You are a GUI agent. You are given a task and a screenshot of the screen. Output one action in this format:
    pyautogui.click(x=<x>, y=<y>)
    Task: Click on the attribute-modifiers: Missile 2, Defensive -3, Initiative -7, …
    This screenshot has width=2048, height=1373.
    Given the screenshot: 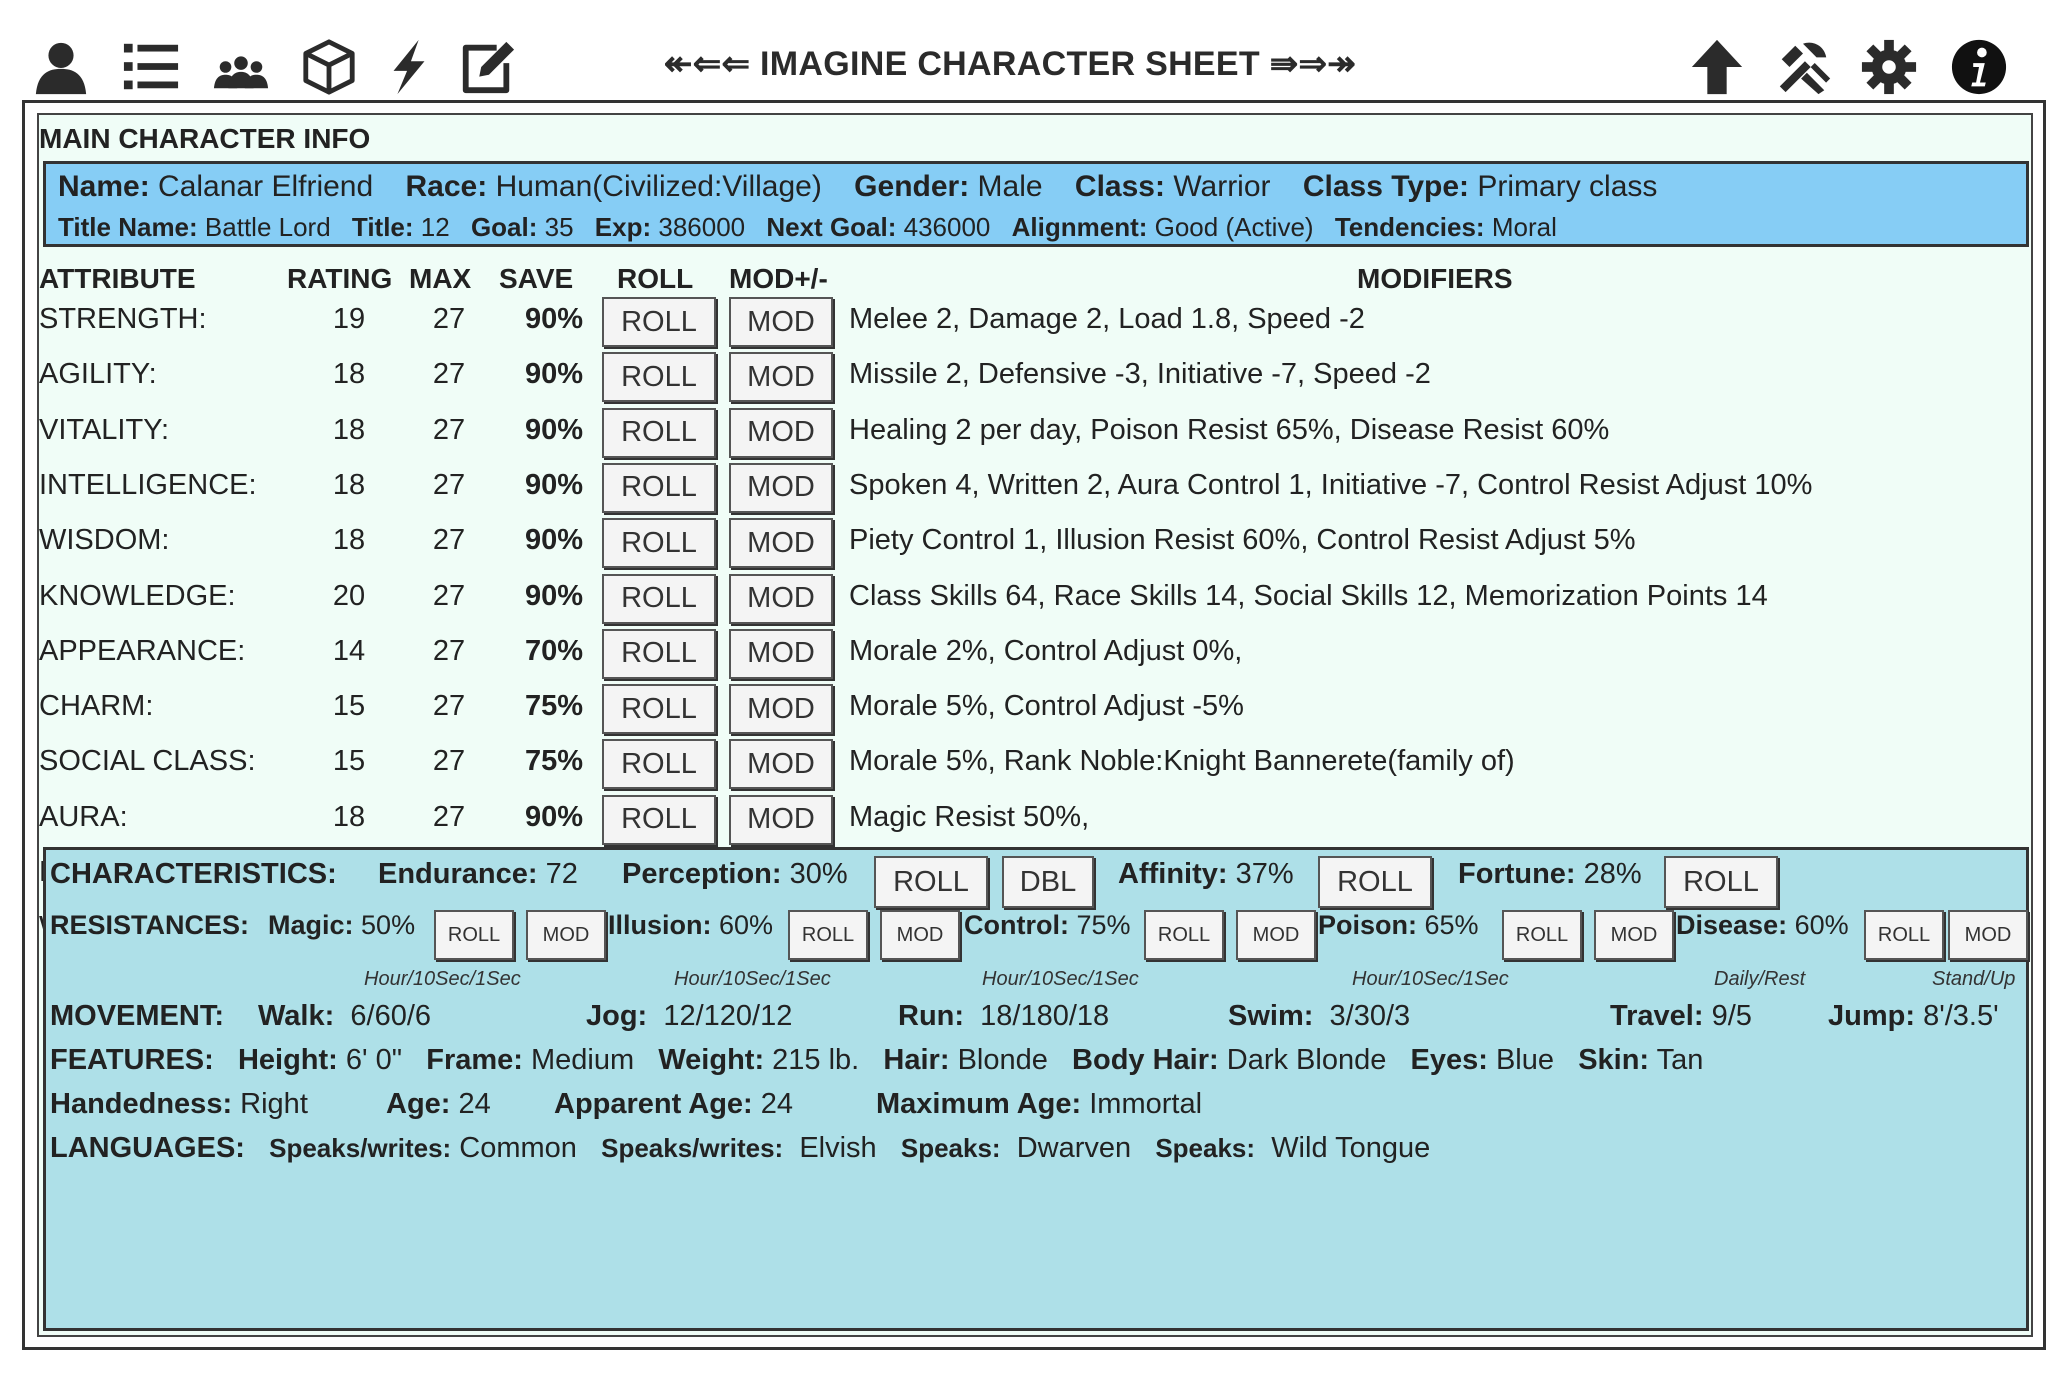 What is the action you would take?
    pyautogui.click(x=1140, y=374)
    